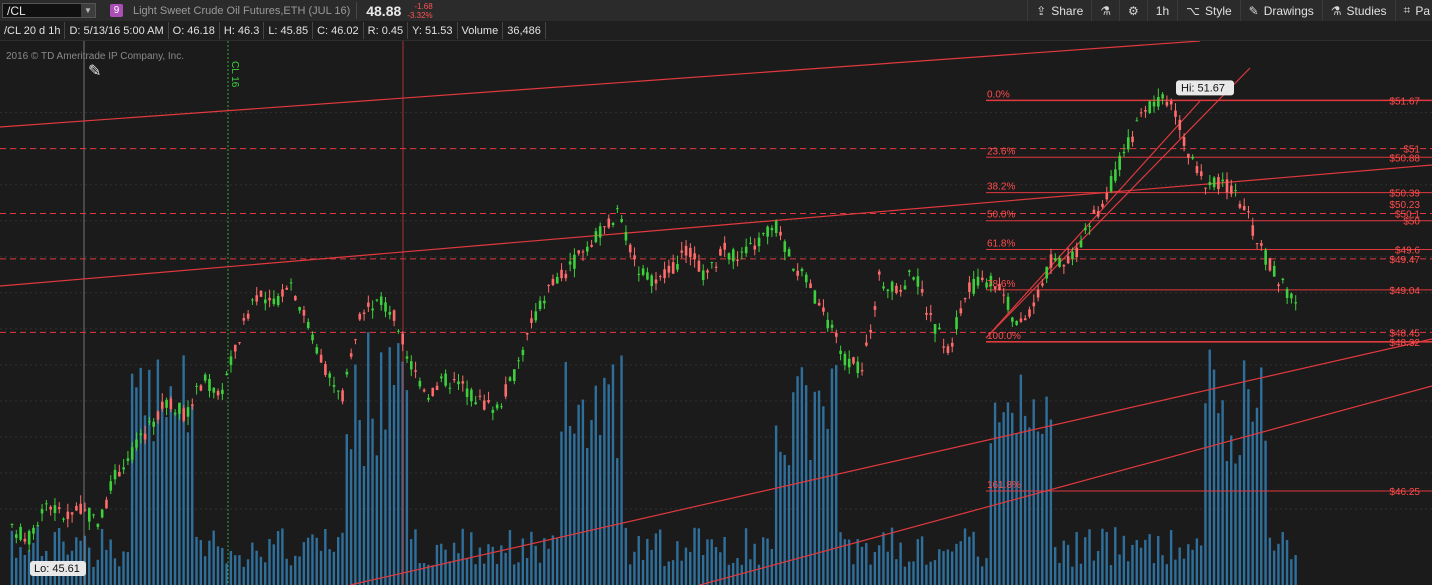 Image resolution: width=1432 pixels, height=585 pixels. I want to click on drawings-button: ✎ Drawings, so click(1280, 10).